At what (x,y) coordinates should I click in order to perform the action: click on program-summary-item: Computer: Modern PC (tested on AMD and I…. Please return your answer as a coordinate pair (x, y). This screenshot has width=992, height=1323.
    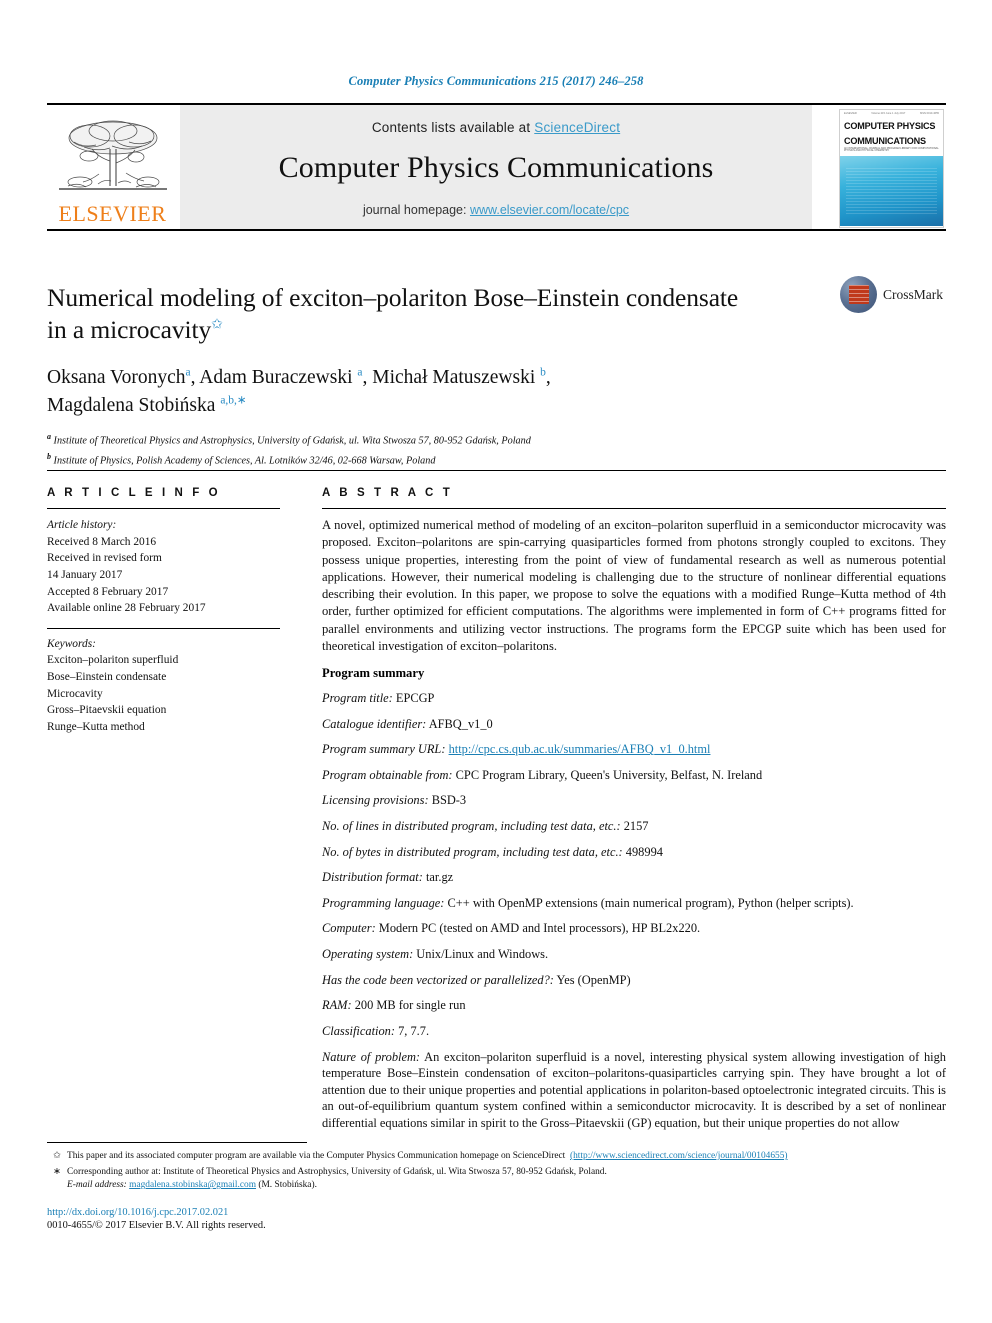
    Looking at the image, I should click on (634, 928).